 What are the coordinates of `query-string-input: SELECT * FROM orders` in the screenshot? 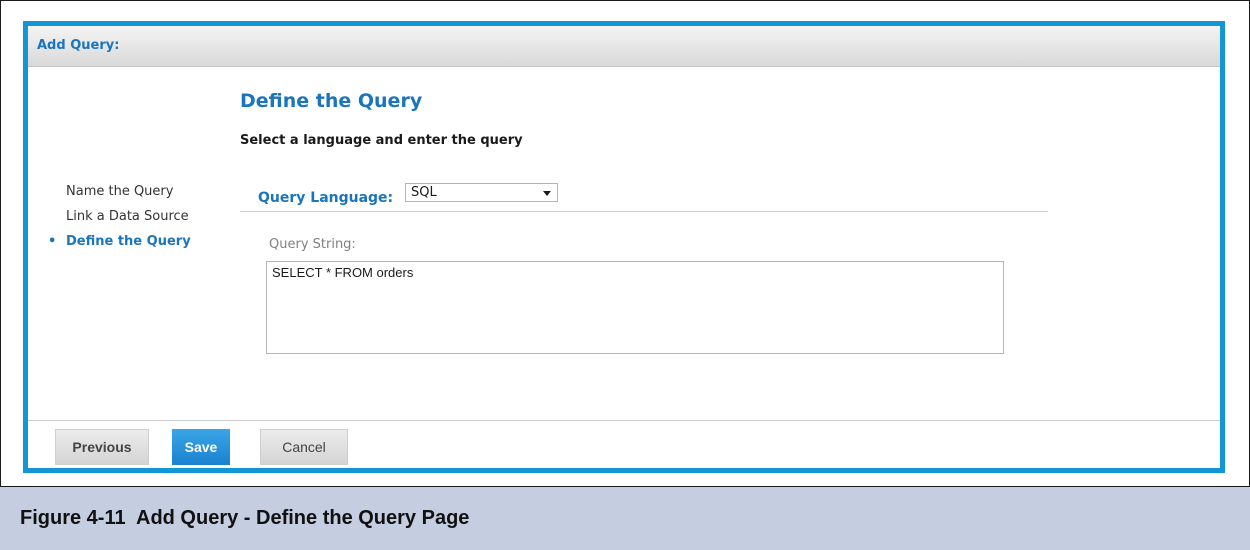 It's located at (635, 307).